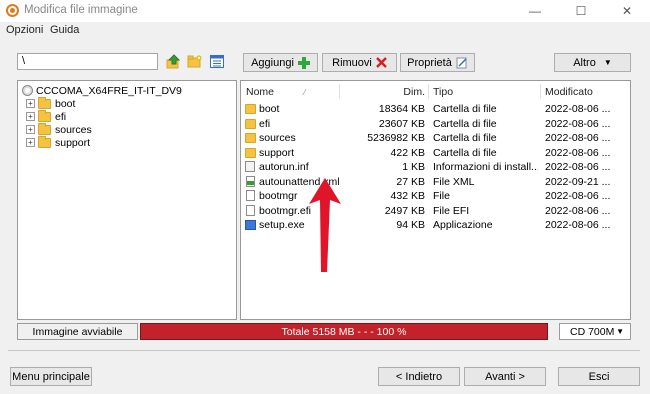 The width and height of the screenshot is (650, 394). Describe the element at coordinates (382, 92) in the screenshot. I see `column-header-size: Dim.` at that location.